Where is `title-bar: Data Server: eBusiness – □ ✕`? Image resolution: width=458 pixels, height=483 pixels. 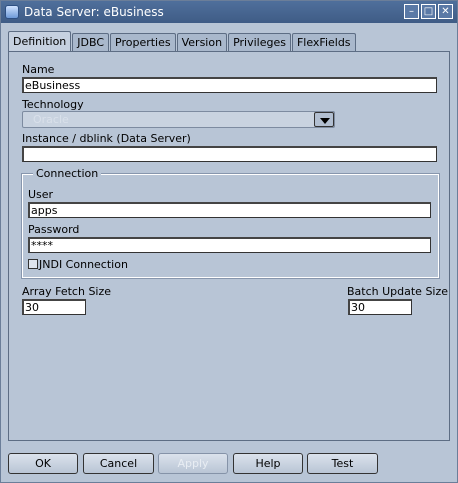 title-bar: Data Server: eBusiness – □ ✕ is located at coordinates (229, 12).